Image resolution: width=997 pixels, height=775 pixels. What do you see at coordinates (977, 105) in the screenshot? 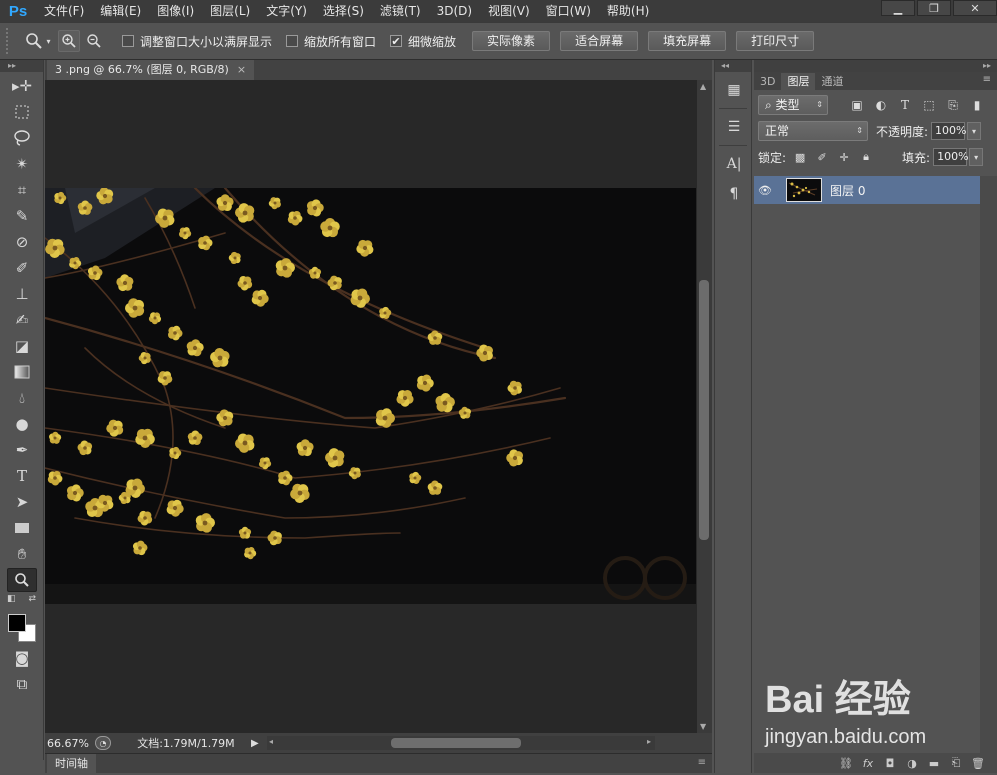
I see `filter-toggle-icon: ▮` at bounding box center [977, 105].